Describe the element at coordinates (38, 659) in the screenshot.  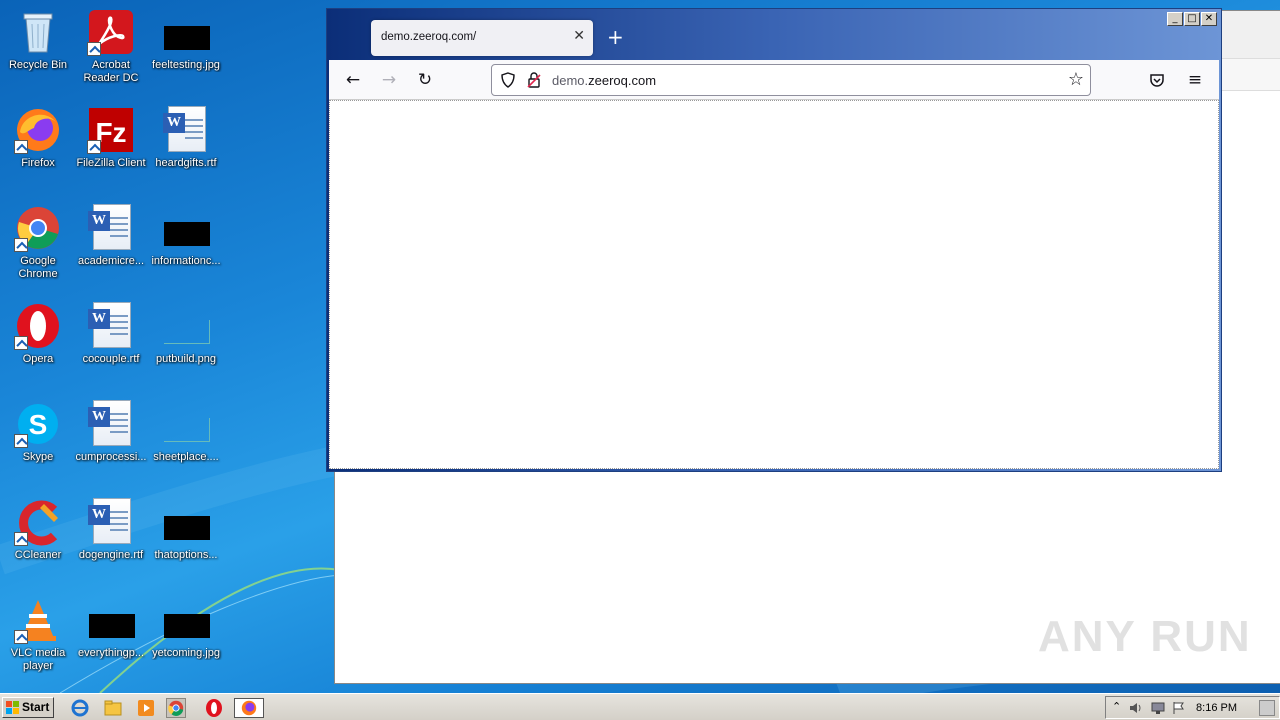
I see `desktop-icon-label: VLC media player` at that location.